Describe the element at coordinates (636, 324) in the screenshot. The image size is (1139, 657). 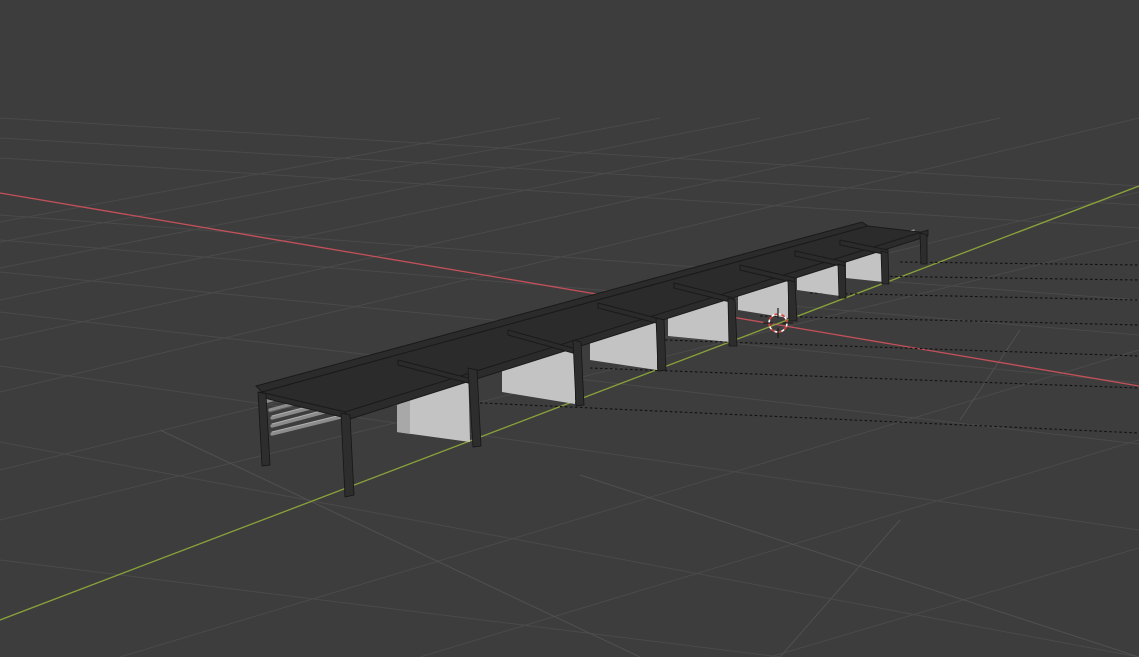
I see `front-rail-edge` at that location.